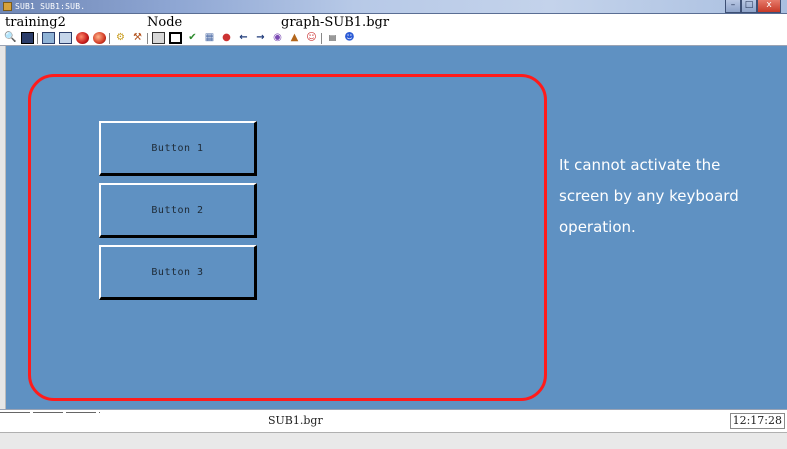  I want to click on info-row: training2 Node graph-SUB1.bgr, so click(393, 22).